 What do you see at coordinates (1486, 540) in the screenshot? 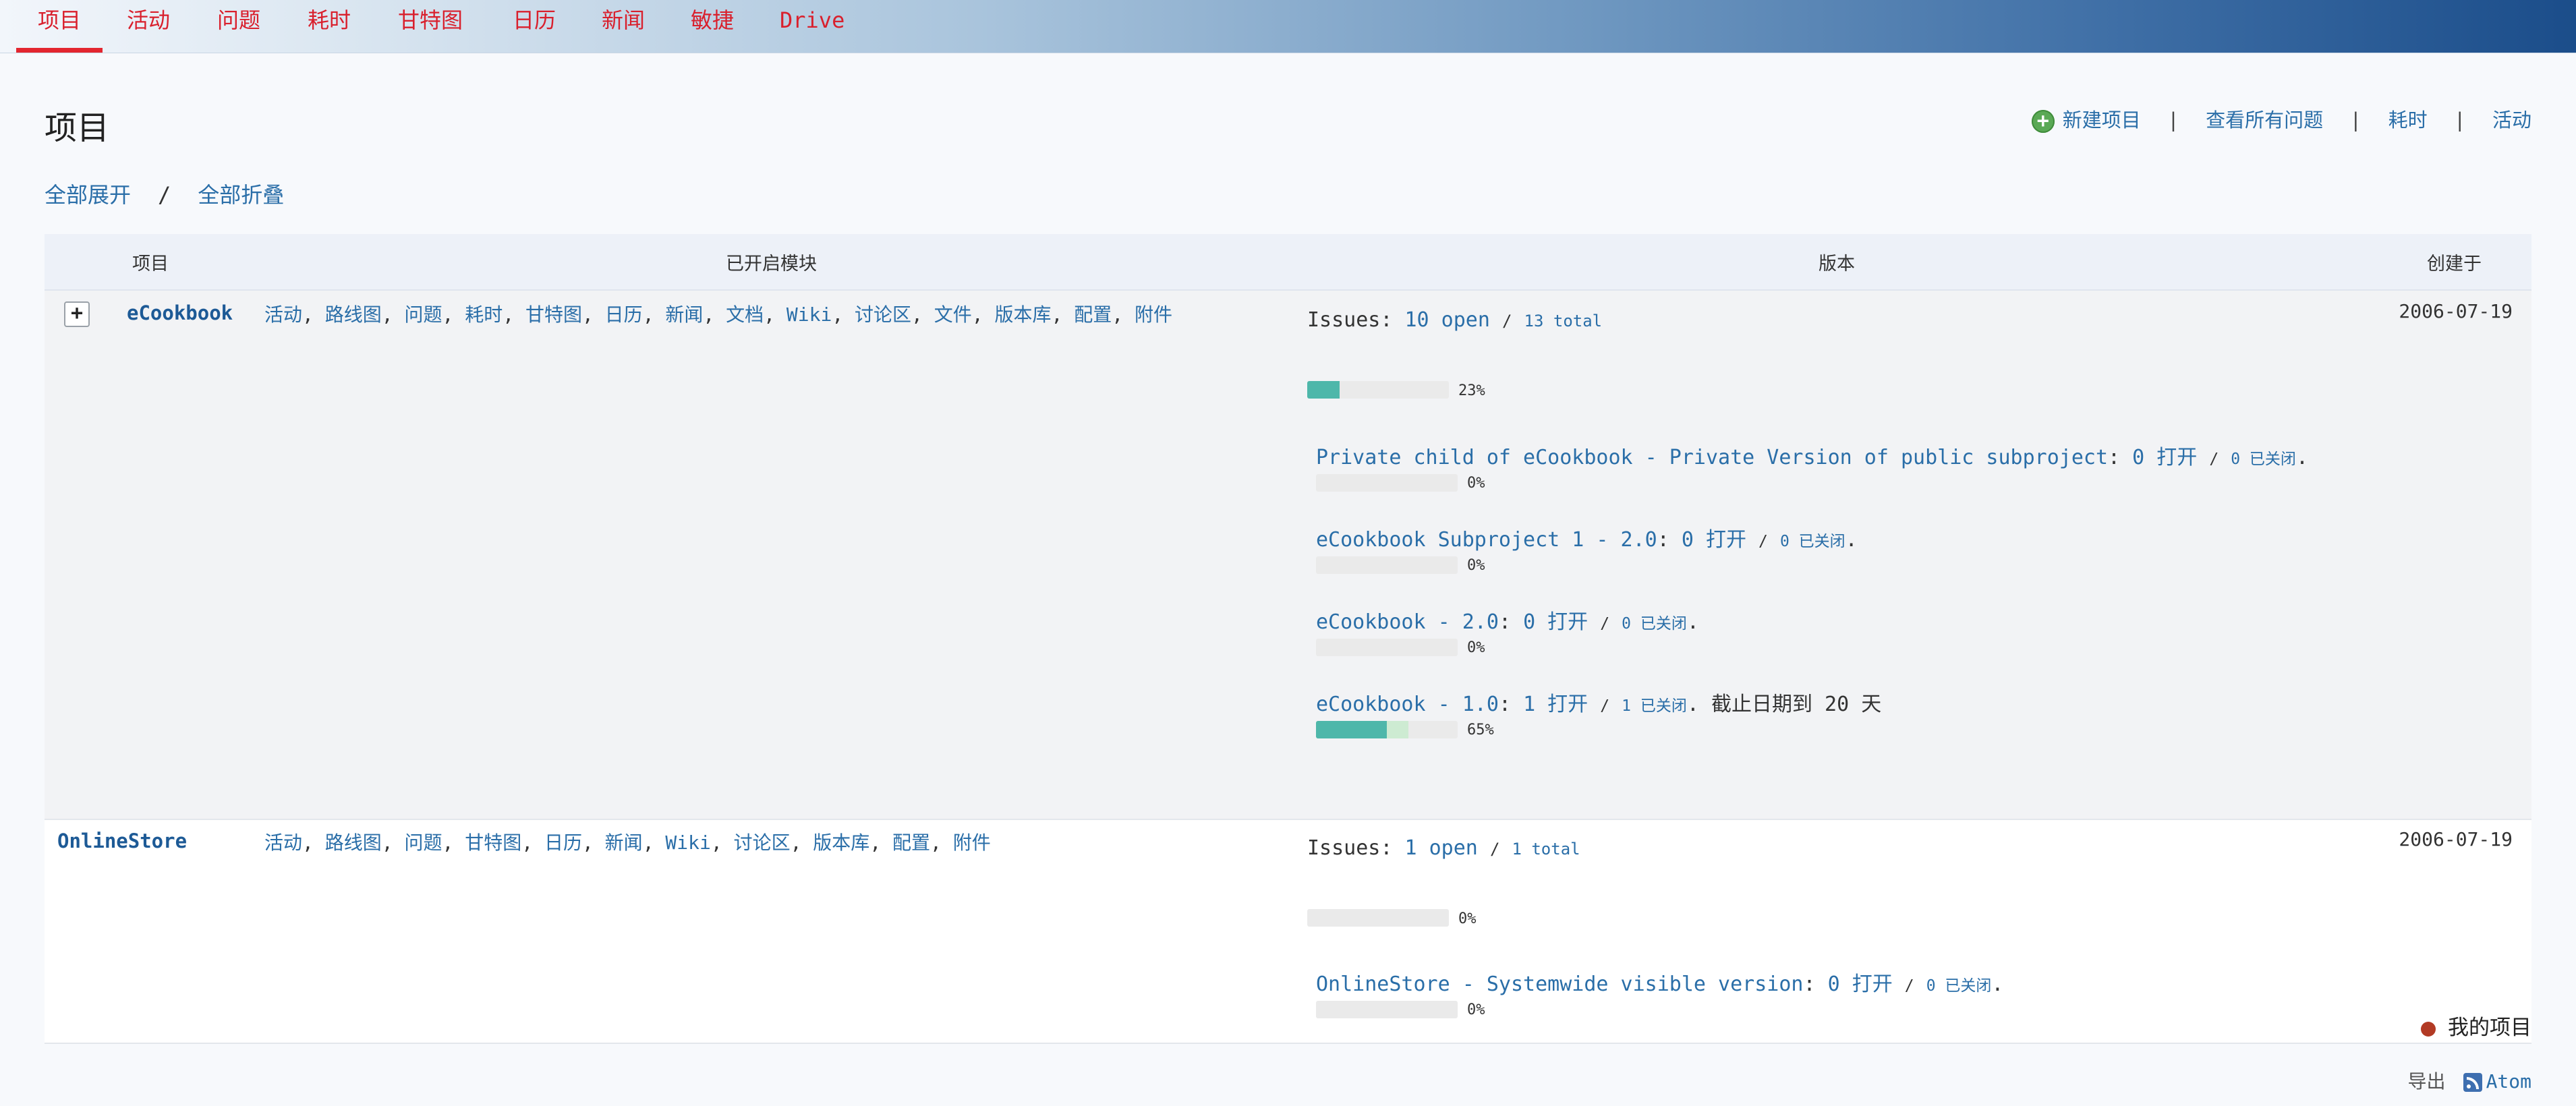
I see `version-link: eCookbook Subproject 1 - 2.0` at bounding box center [1486, 540].